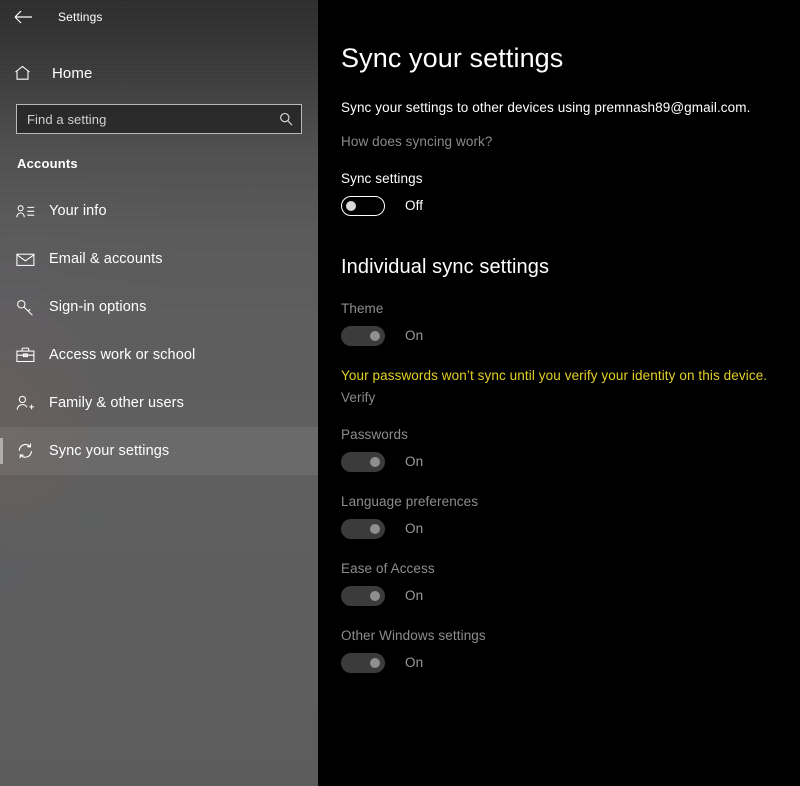 This screenshot has width=800, height=786. I want to click on ease-of-access-state: On, so click(414, 596).